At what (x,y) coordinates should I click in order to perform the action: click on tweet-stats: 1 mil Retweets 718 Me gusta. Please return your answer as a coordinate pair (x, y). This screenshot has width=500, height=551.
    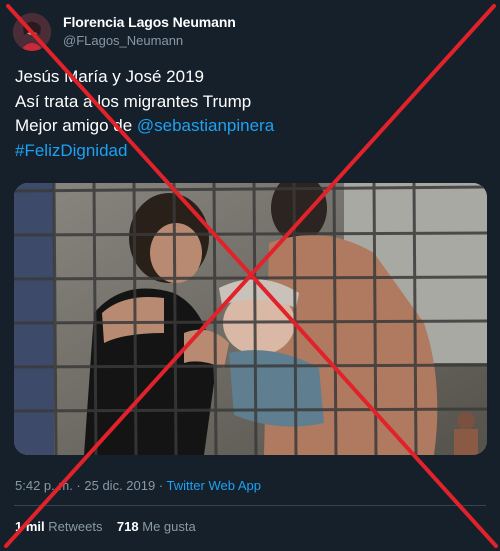
    Looking at the image, I should click on (105, 526).